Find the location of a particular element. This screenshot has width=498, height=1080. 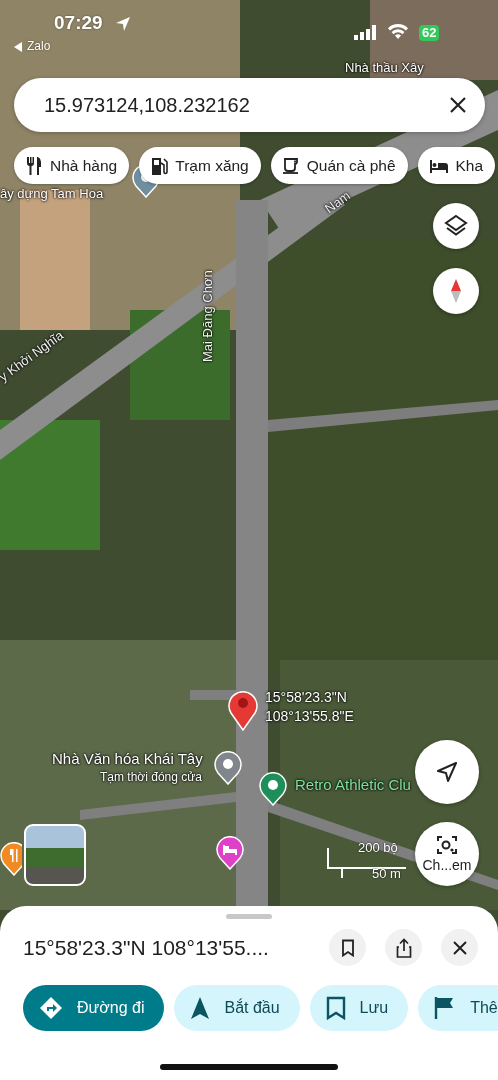

coffee-cup-icon is located at coordinates (290, 165).